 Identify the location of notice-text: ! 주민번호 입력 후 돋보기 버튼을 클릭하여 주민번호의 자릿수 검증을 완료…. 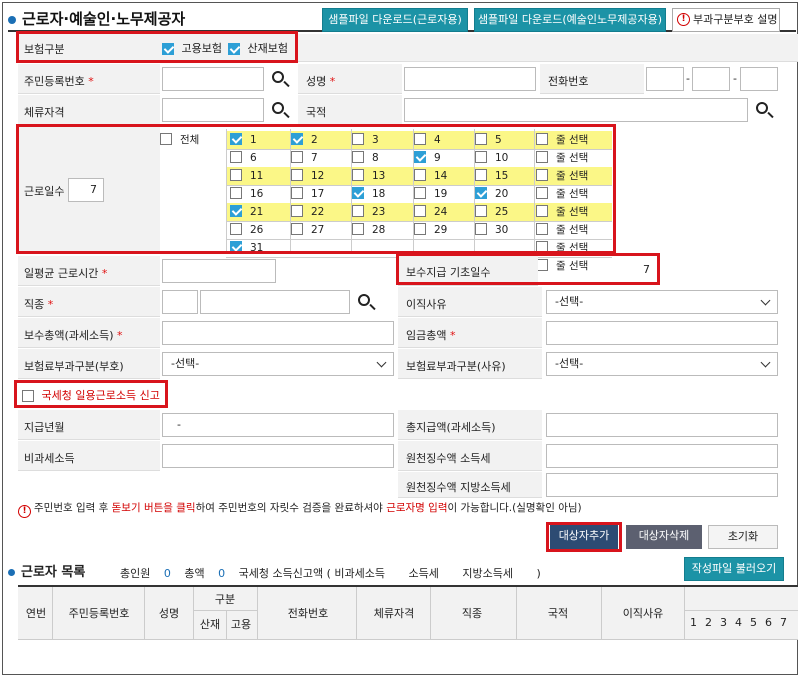
(408, 509).